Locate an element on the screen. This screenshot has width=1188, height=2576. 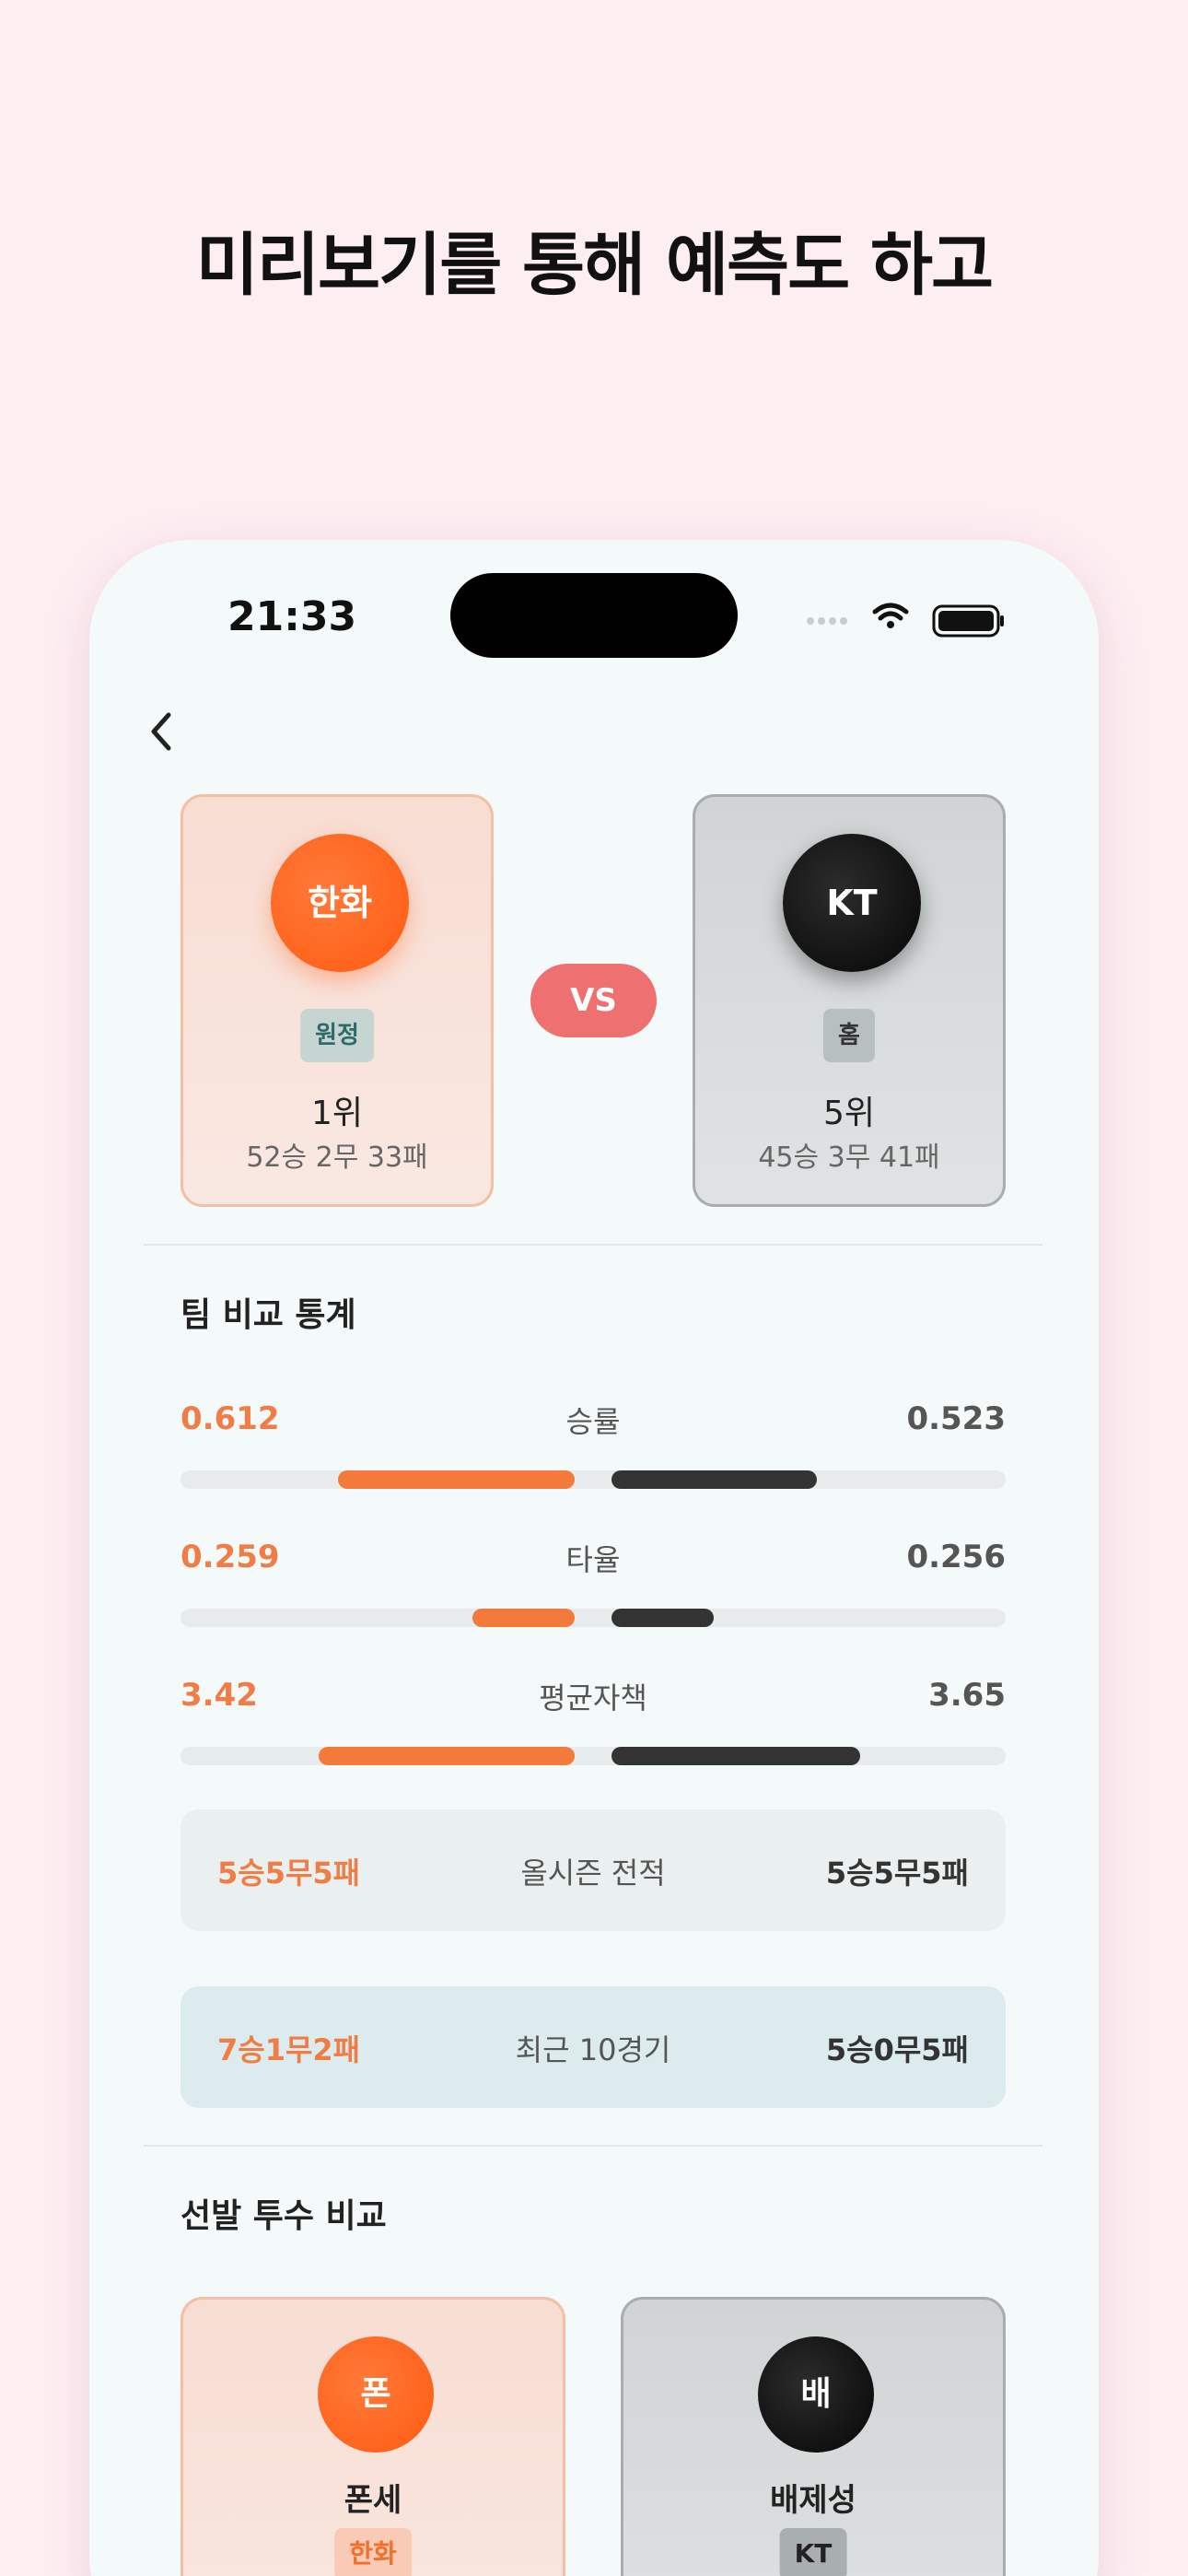
home-team-card: KT 홈 5위 45승 3무 41패 is located at coordinates (849, 1000).